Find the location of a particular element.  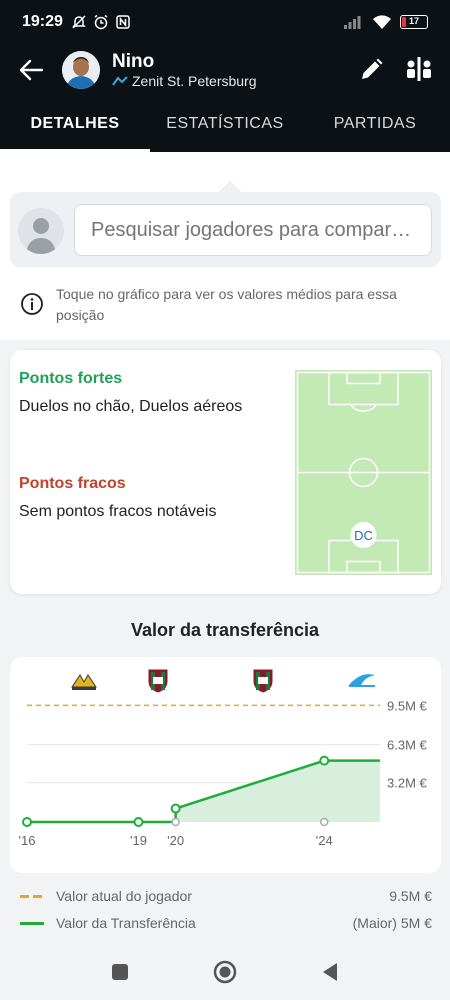

arrow-left-icon is located at coordinates (31, 70).